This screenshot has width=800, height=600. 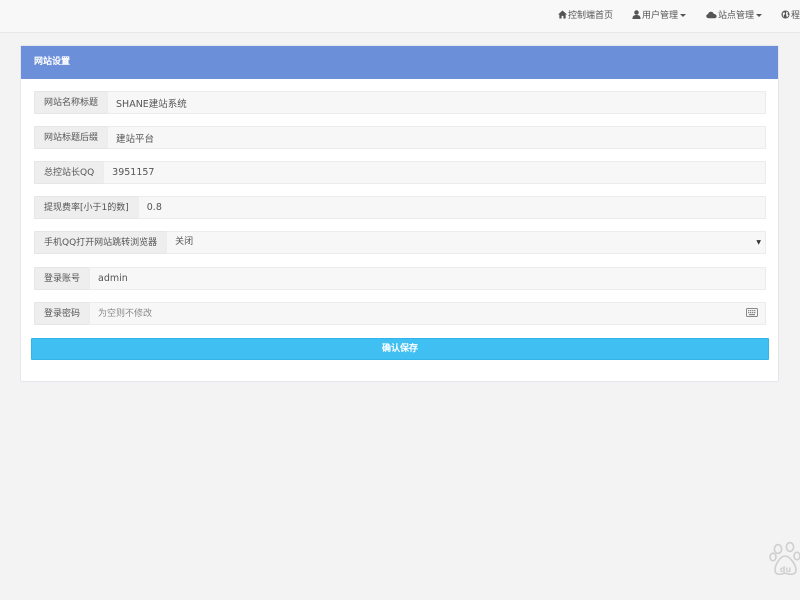 What do you see at coordinates (591, 16) in the screenshot?
I see `nav-home-label: 控制端首页` at bounding box center [591, 16].